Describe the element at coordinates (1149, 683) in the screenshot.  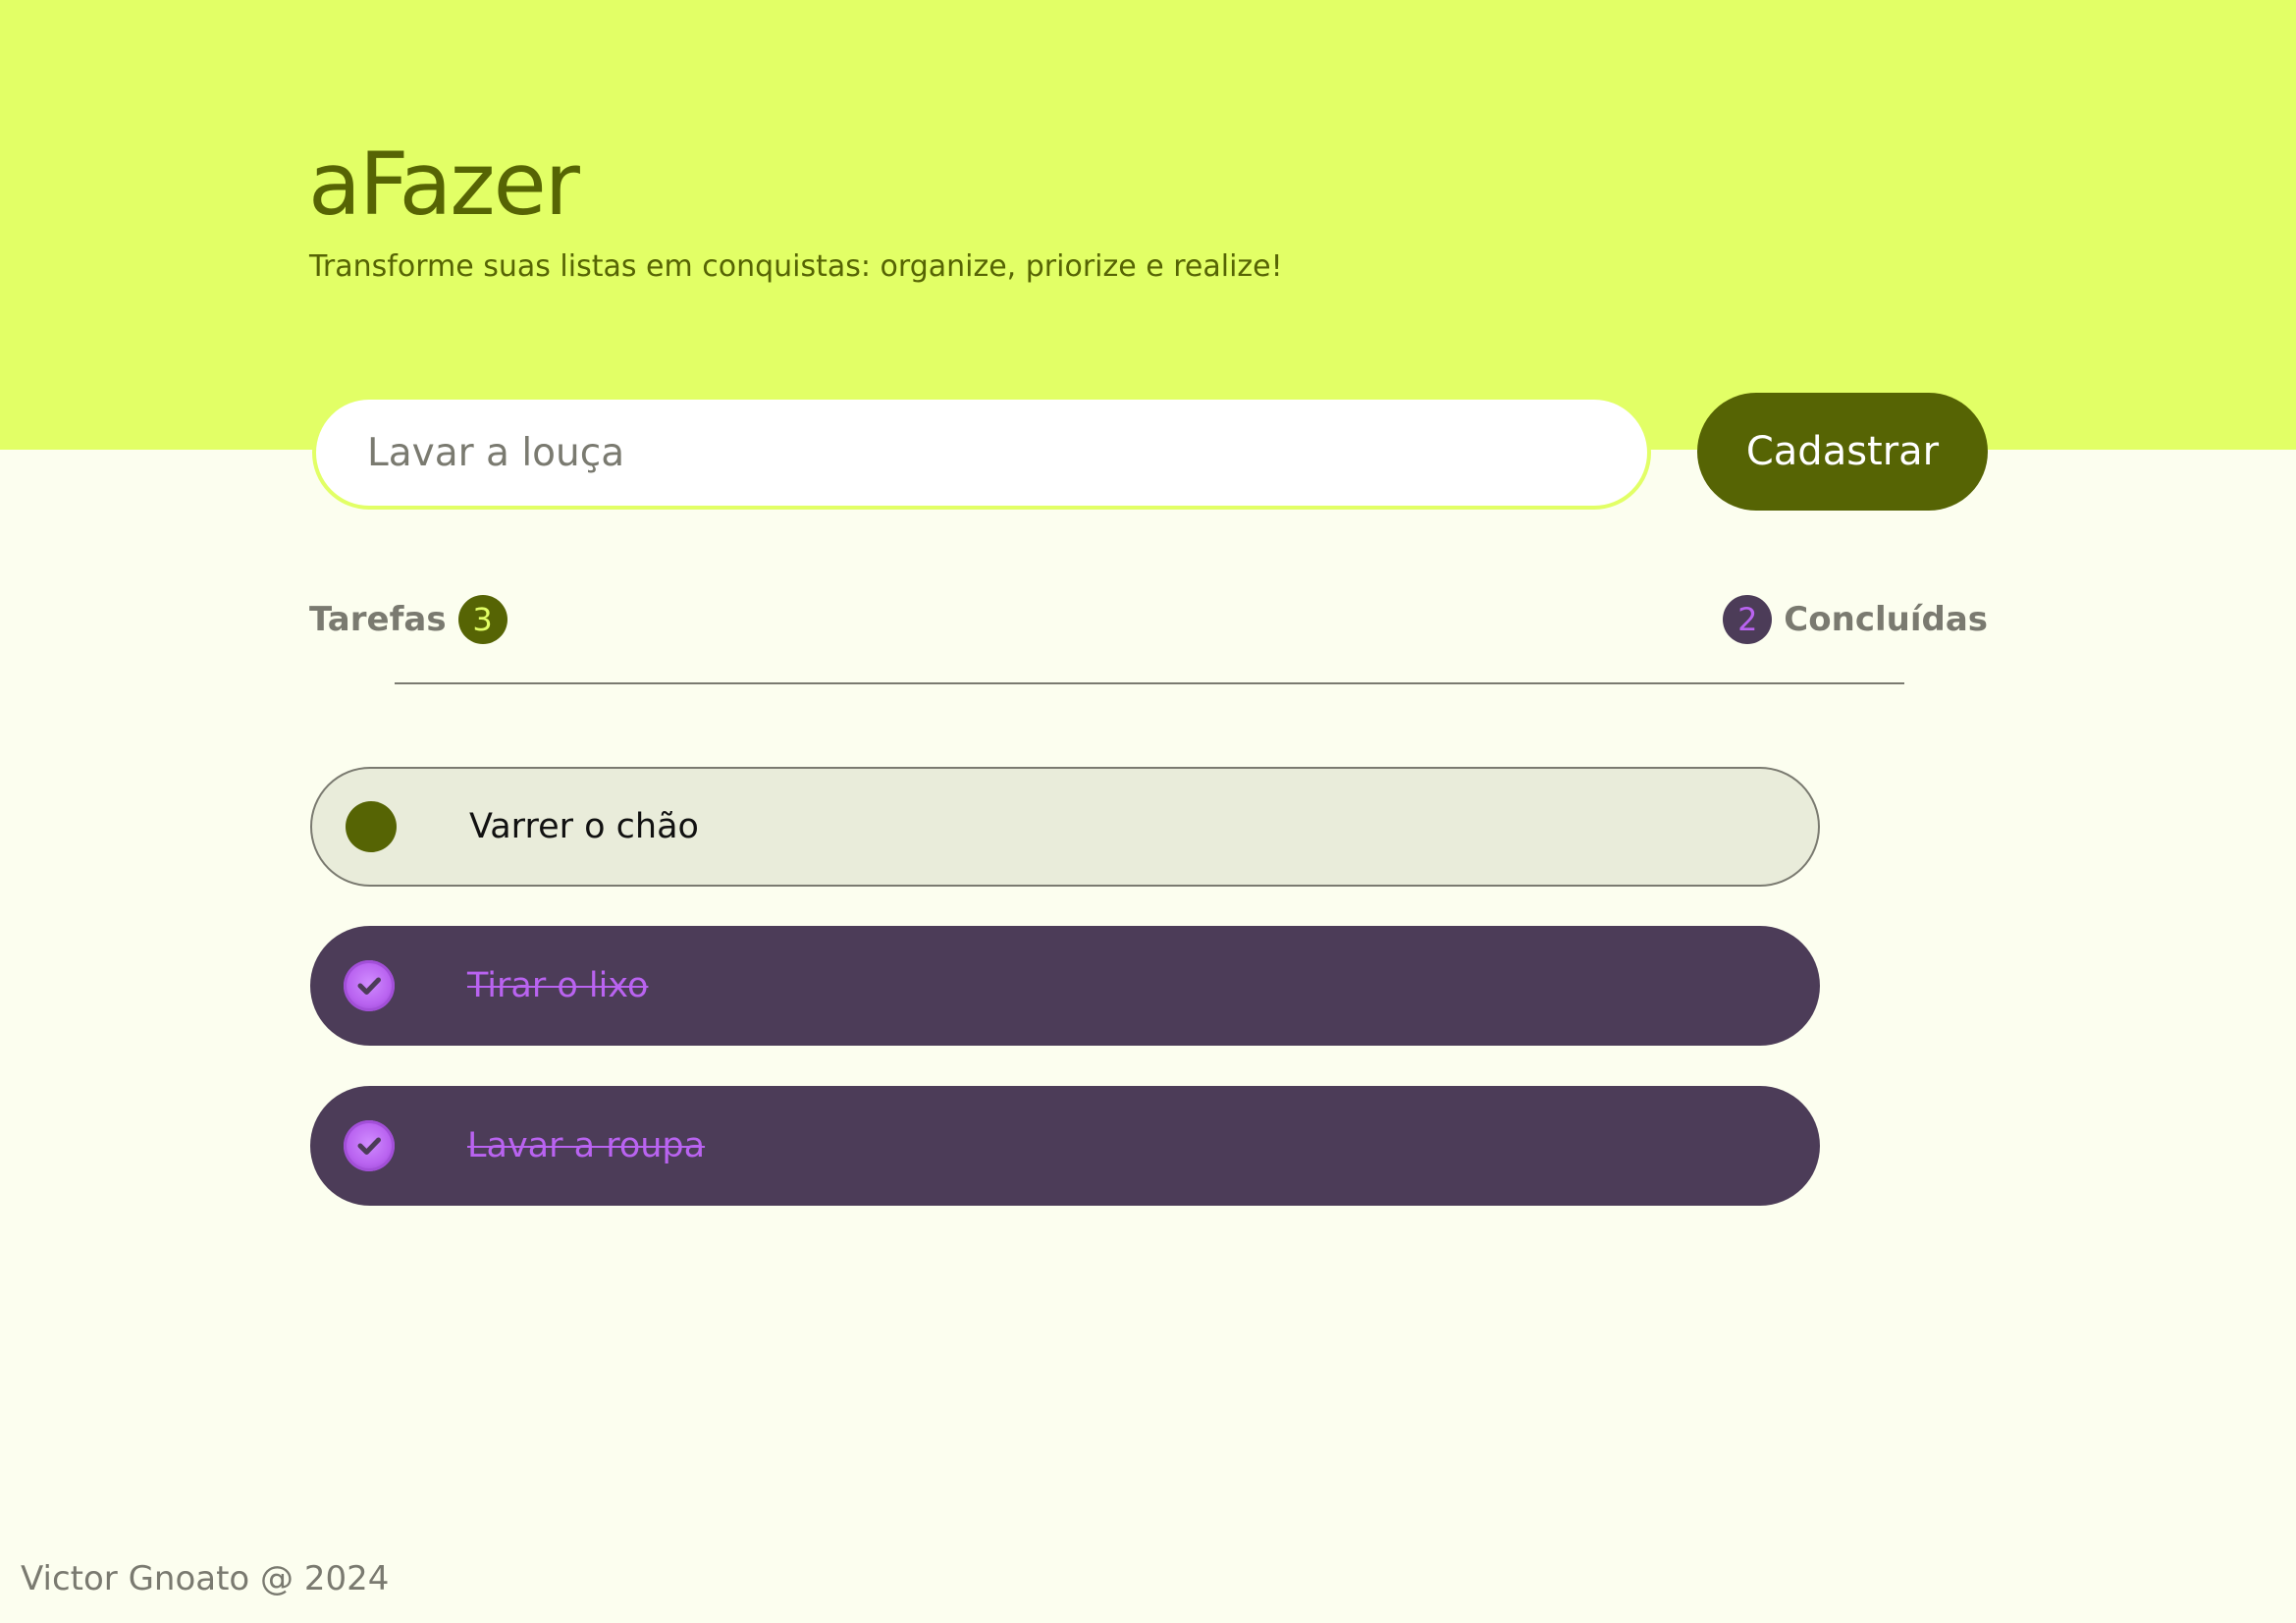
I see `divider` at that location.